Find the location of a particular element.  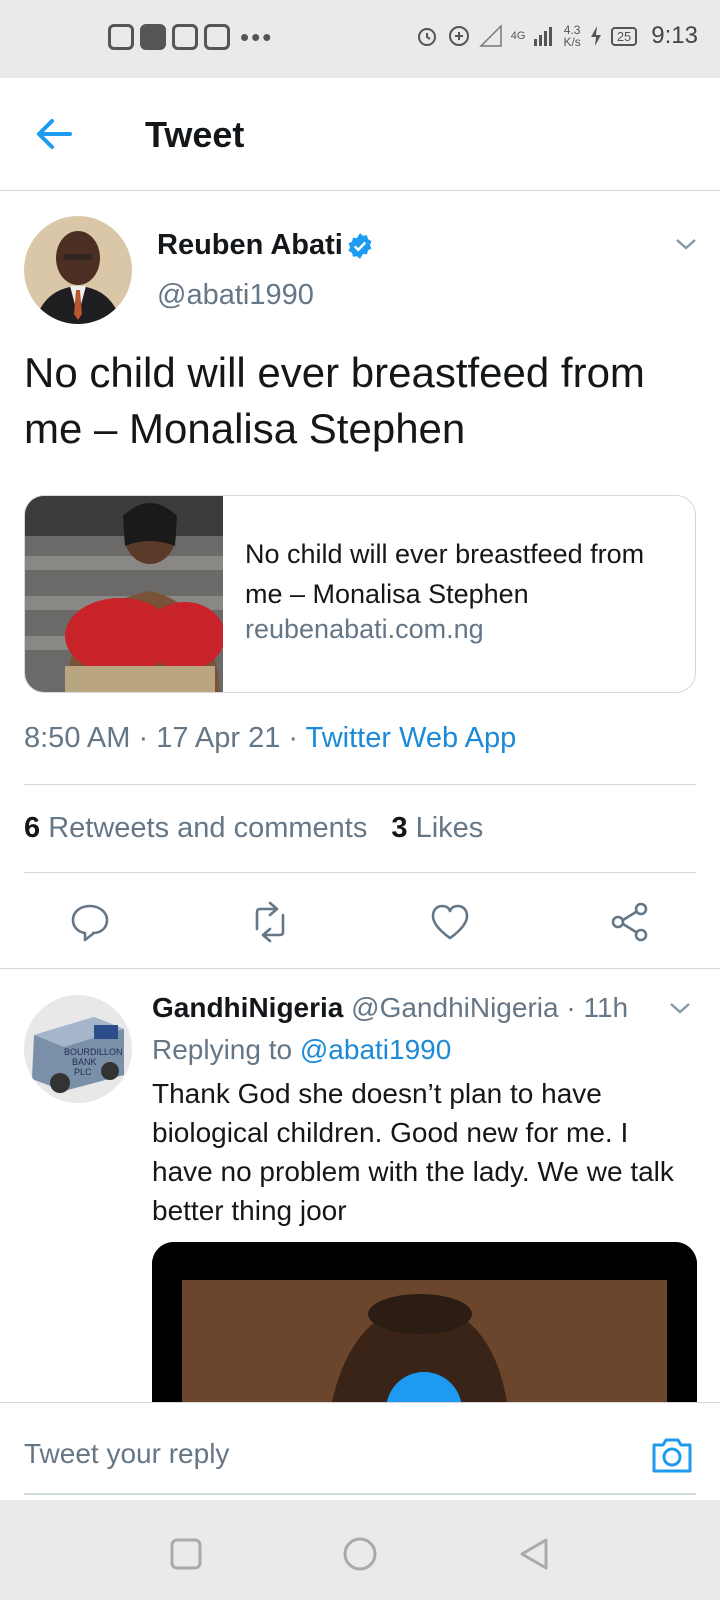

card-domain: reubenabati.com.ng is located at coordinates (364, 629).